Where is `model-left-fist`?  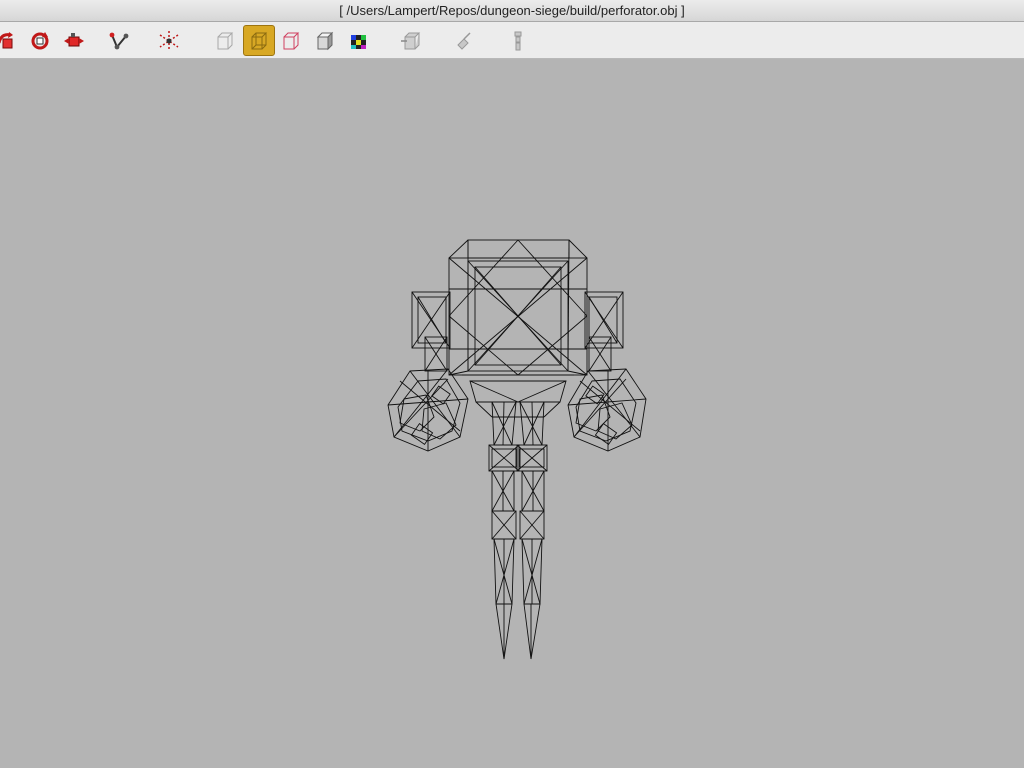 model-left-fist is located at coordinates (428, 410).